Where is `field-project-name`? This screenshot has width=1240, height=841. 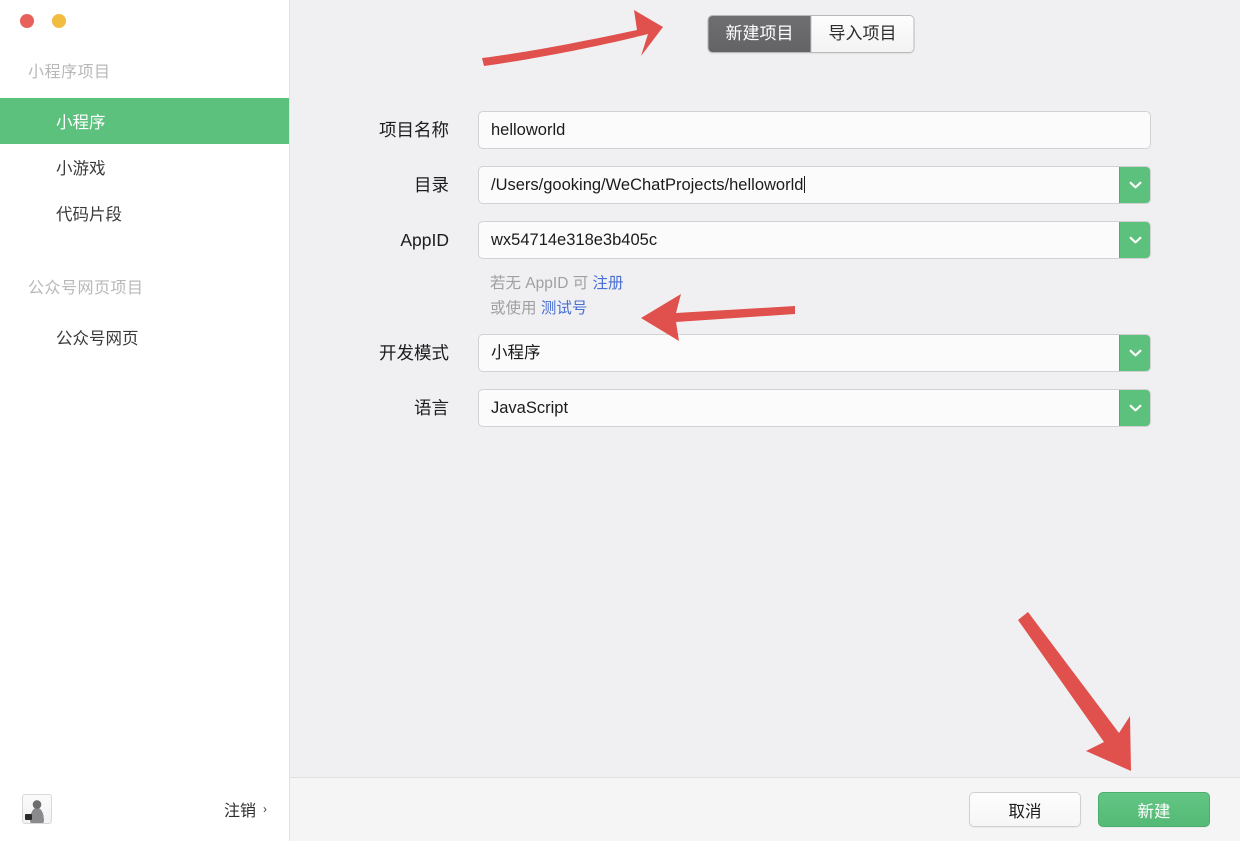 field-project-name is located at coordinates (814, 130).